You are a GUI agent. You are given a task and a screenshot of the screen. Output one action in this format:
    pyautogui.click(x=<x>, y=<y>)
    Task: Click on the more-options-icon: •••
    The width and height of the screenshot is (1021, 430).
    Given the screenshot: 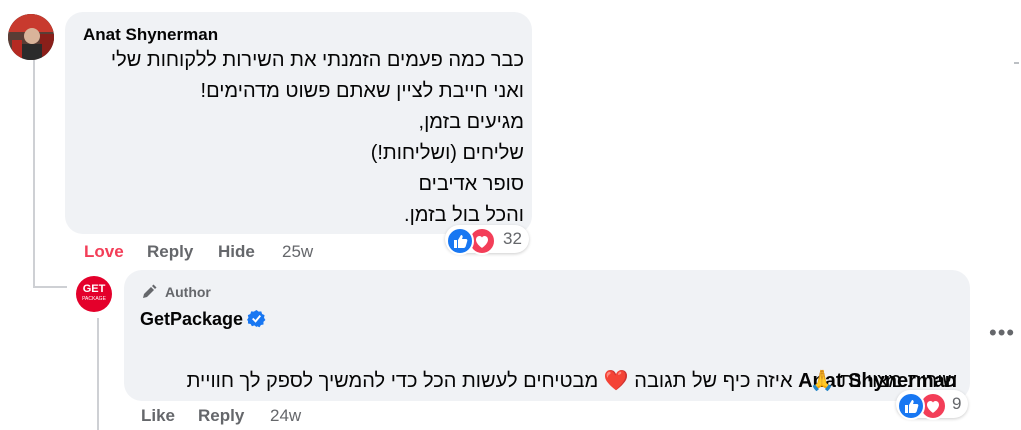 What is the action you would take?
    pyautogui.click(x=1002, y=333)
    